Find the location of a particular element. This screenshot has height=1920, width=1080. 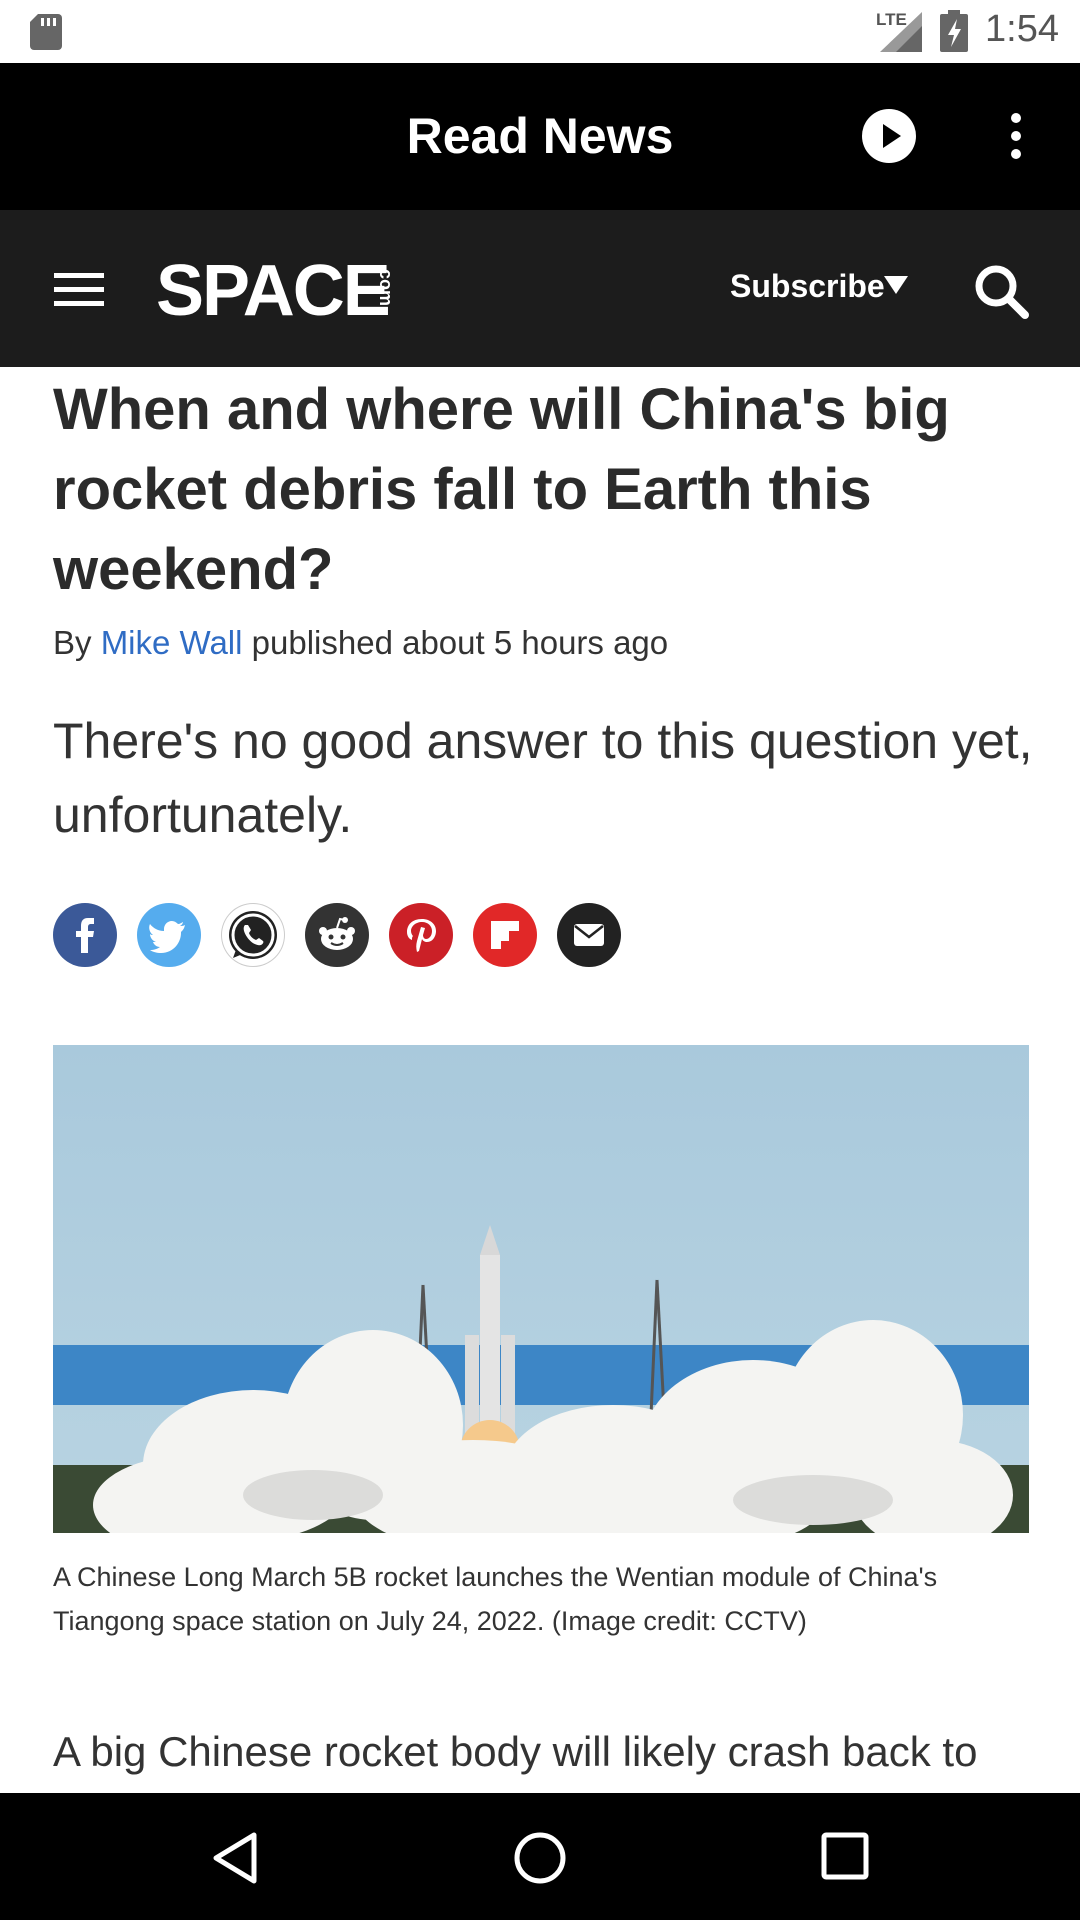

whatsapp-icon is located at coordinates (253, 935).